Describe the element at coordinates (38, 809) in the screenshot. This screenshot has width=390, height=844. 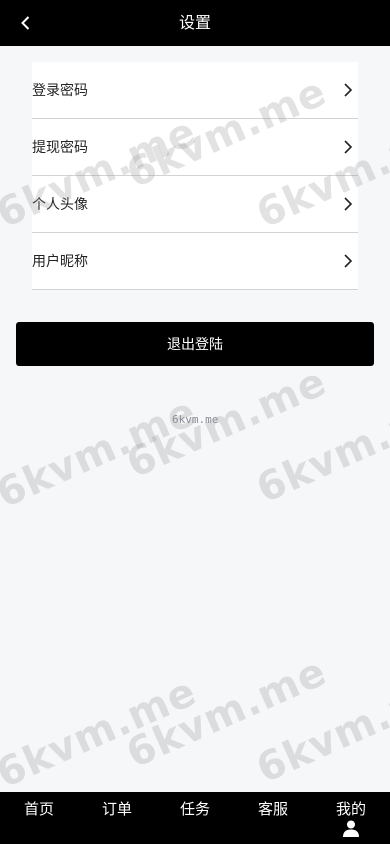
I see `tab-label: 首页` at that location.